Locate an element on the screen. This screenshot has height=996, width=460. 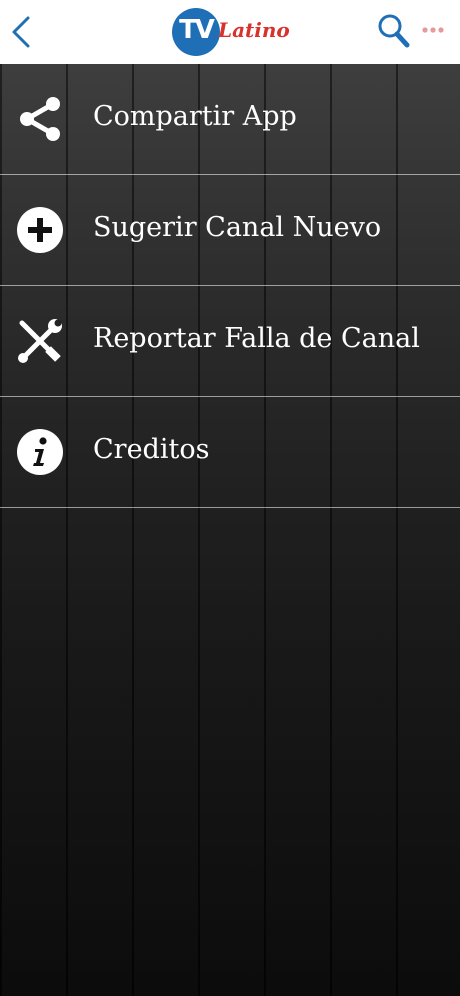
menu-item-reportar-falla: Reportar Falla de Canal is located at coordinates (230, 341).